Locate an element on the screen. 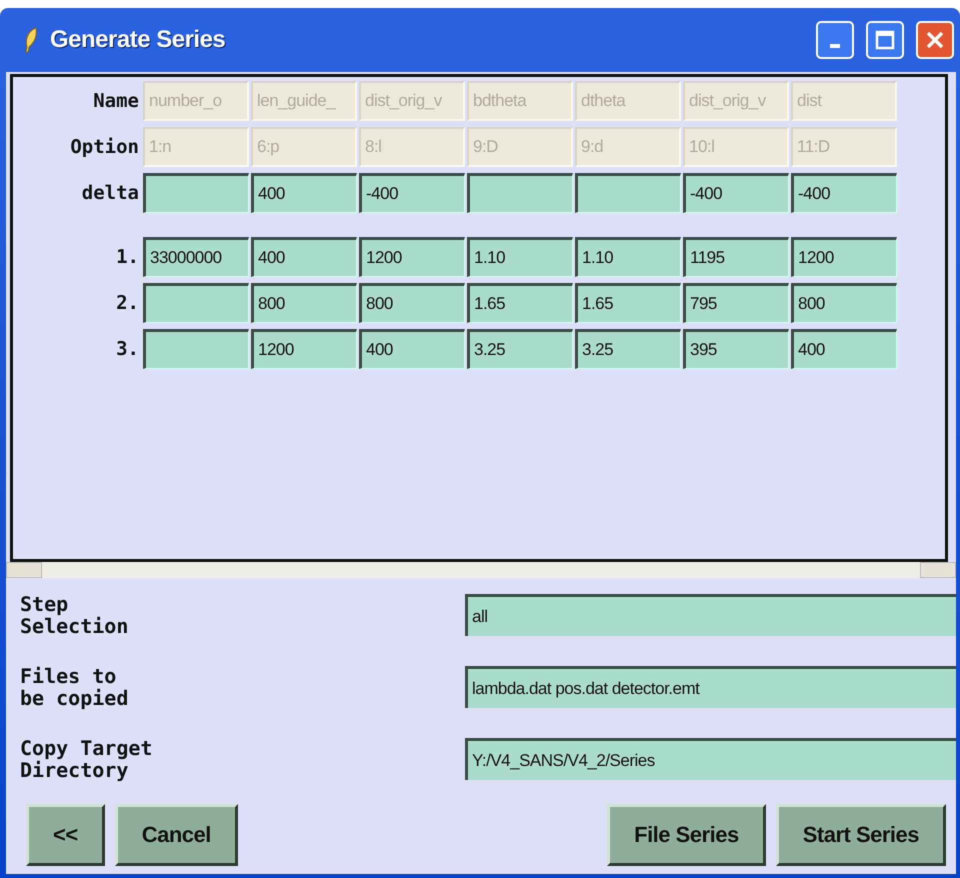 This screenshot has width=960, height=878. row-label: Name is located at coordinates (116, 101).